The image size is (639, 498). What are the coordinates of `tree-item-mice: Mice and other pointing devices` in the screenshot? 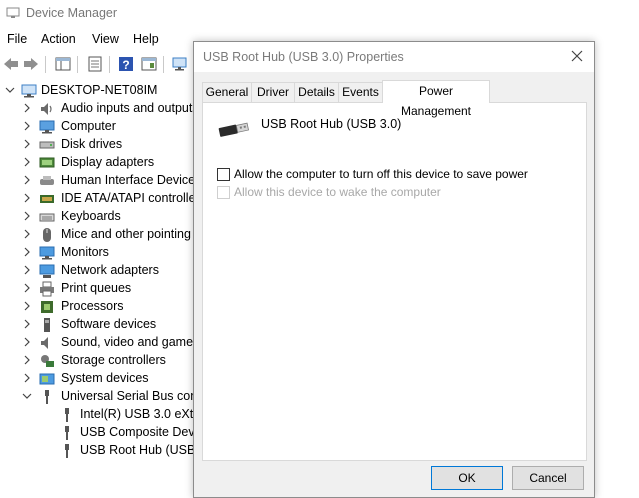 It's located at (100, 235).